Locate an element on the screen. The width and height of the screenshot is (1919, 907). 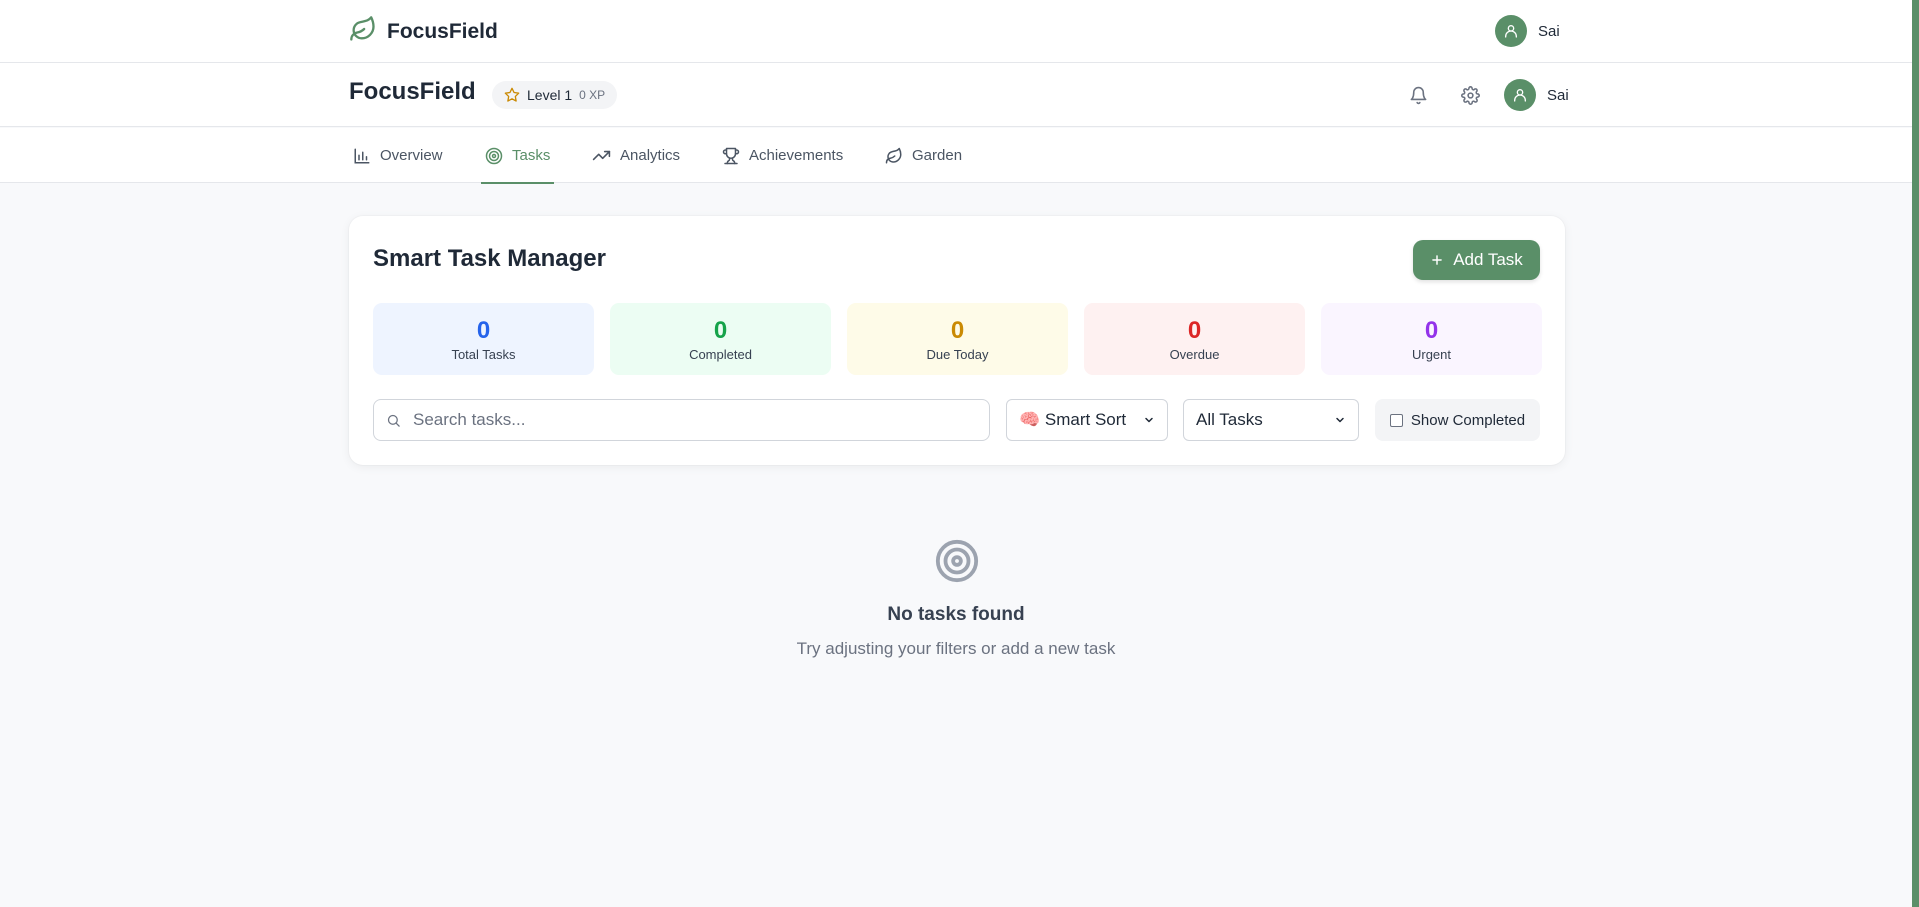
filter-select: All Tasks is located at coordinates (1271, 420).